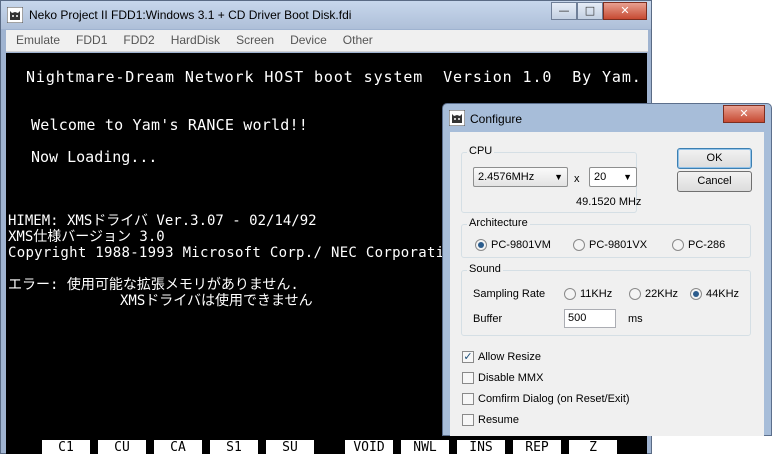 This screenshot has height=454, width=772. What do you see at coordinates (138, 40) in the screenshot?
I see `menu-fdd2: FDD2` at bounding box center [138, 40].